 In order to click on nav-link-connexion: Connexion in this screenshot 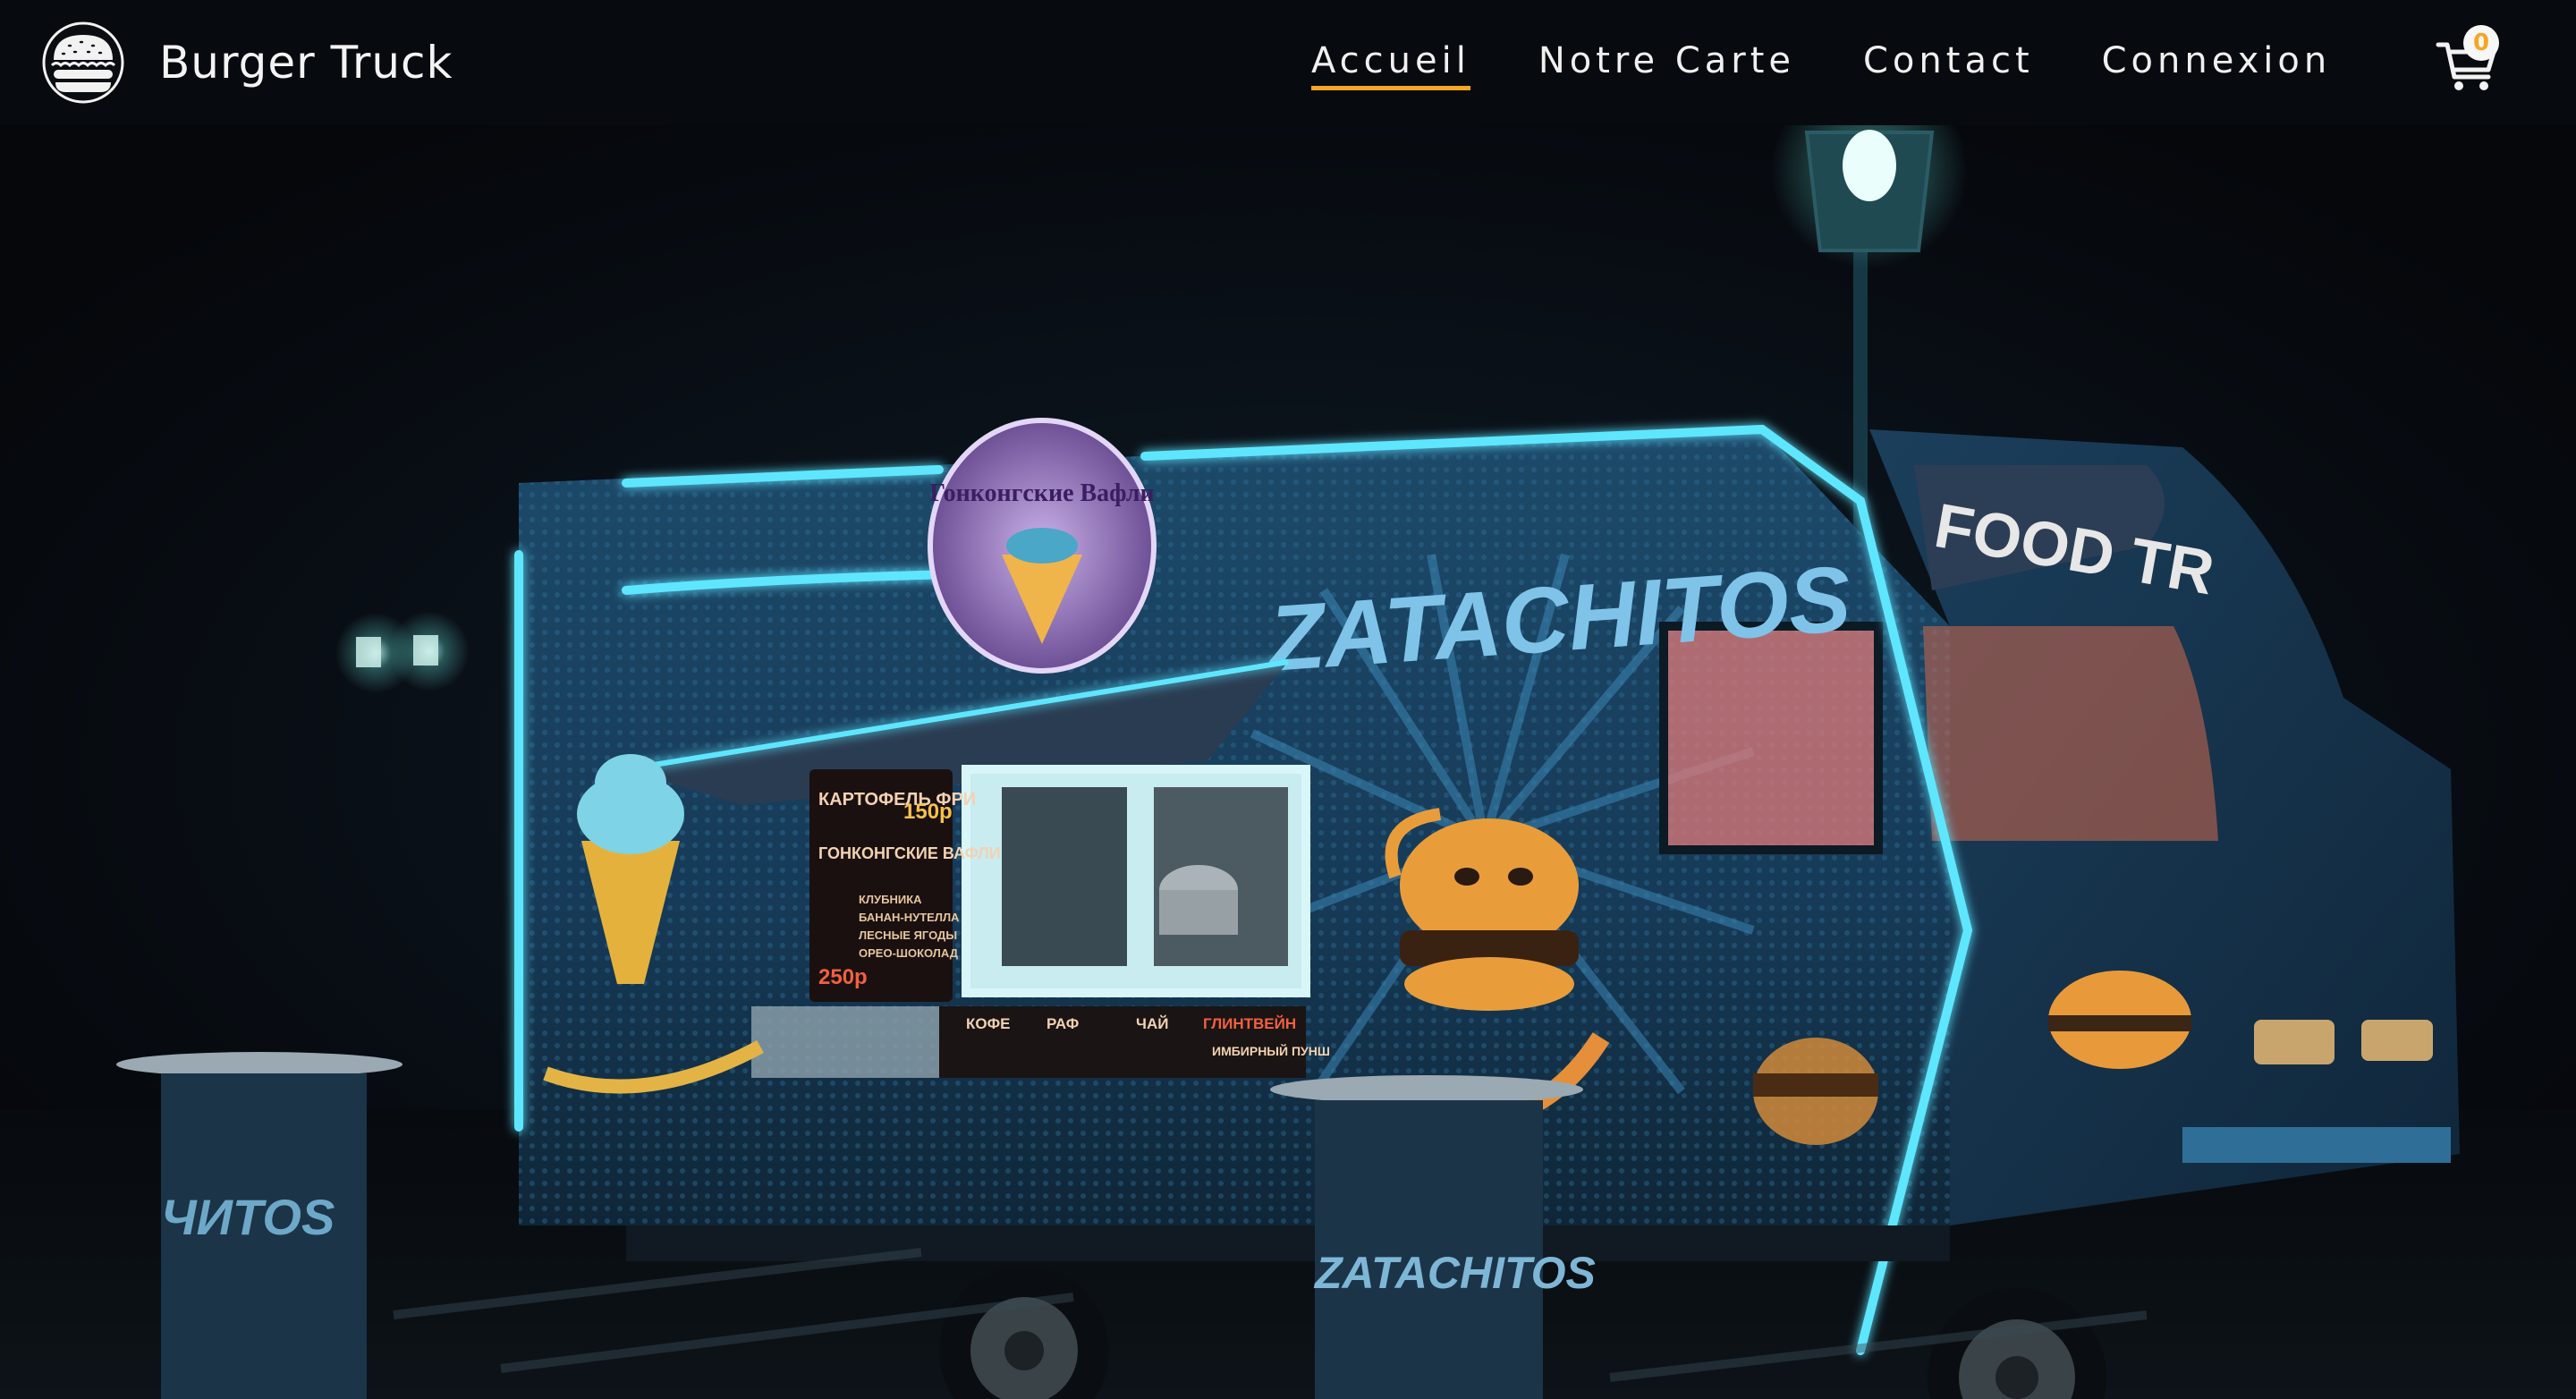, I will do `click(2217, 63)`.